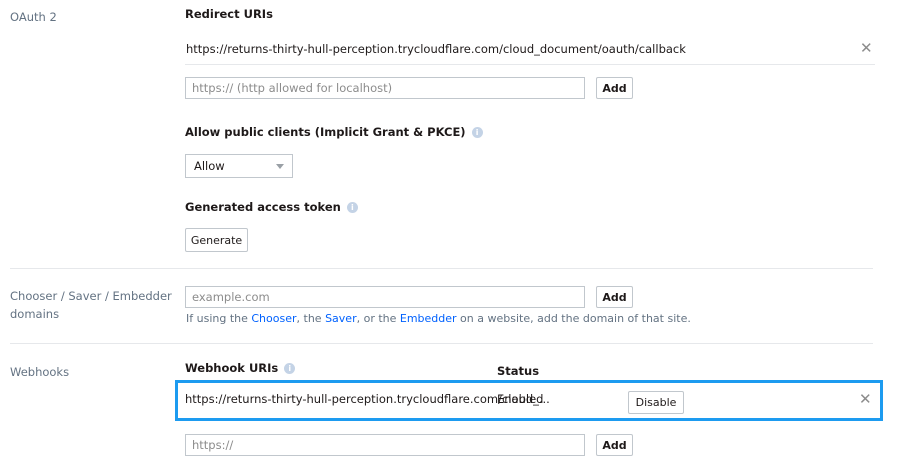  I want to click on public-clients-select: Allow, so click(239, 166).